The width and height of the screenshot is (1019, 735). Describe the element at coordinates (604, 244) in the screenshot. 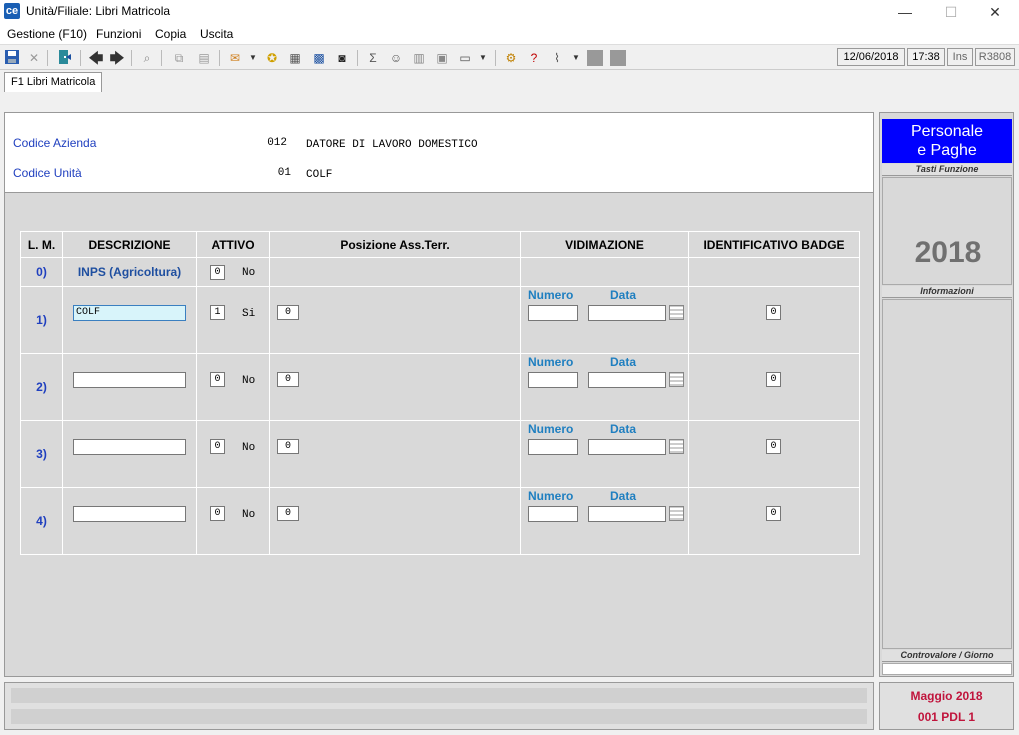

I see `col-vidimazione: VIDIMAZIONE` at that location.